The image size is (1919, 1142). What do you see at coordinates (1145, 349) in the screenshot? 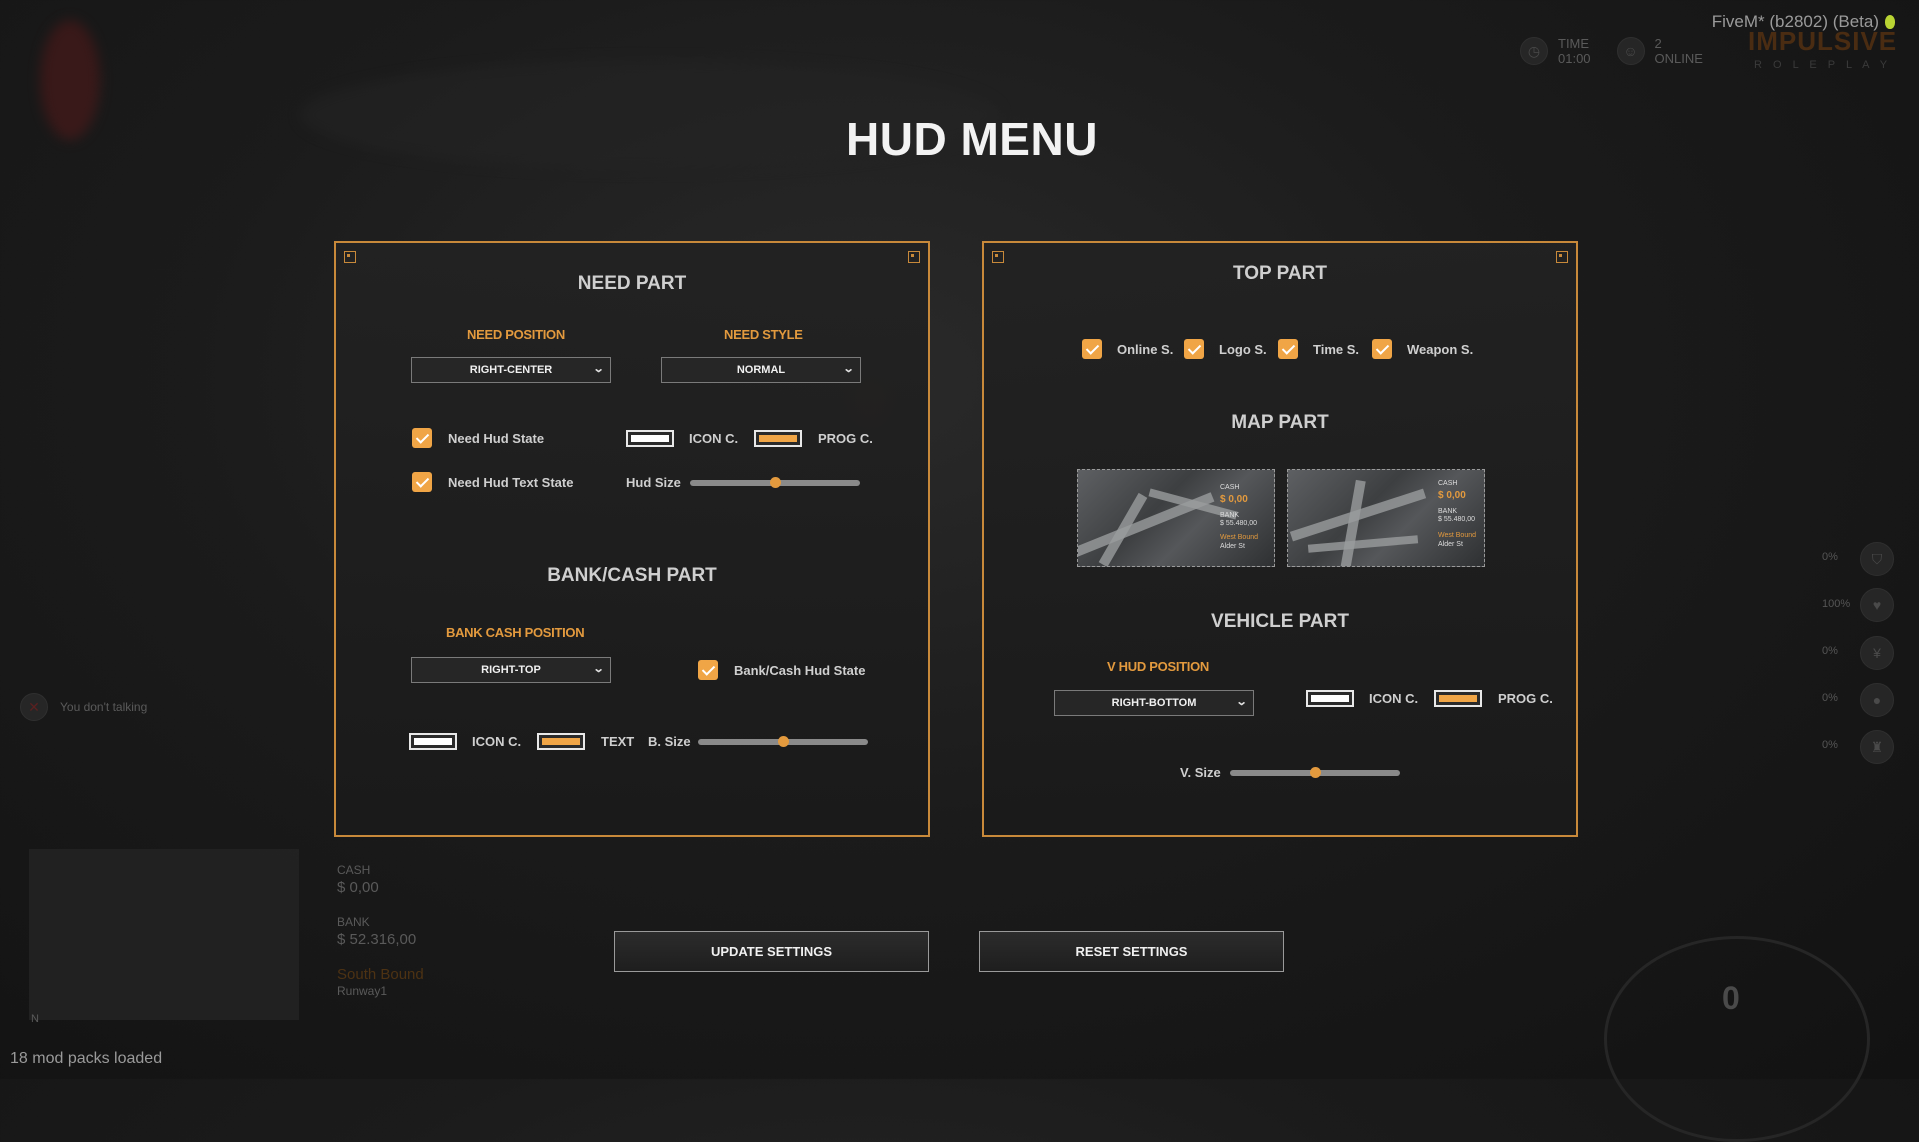
I see `online-toggle-label: Online S.` at bounding box center [1145, 349].